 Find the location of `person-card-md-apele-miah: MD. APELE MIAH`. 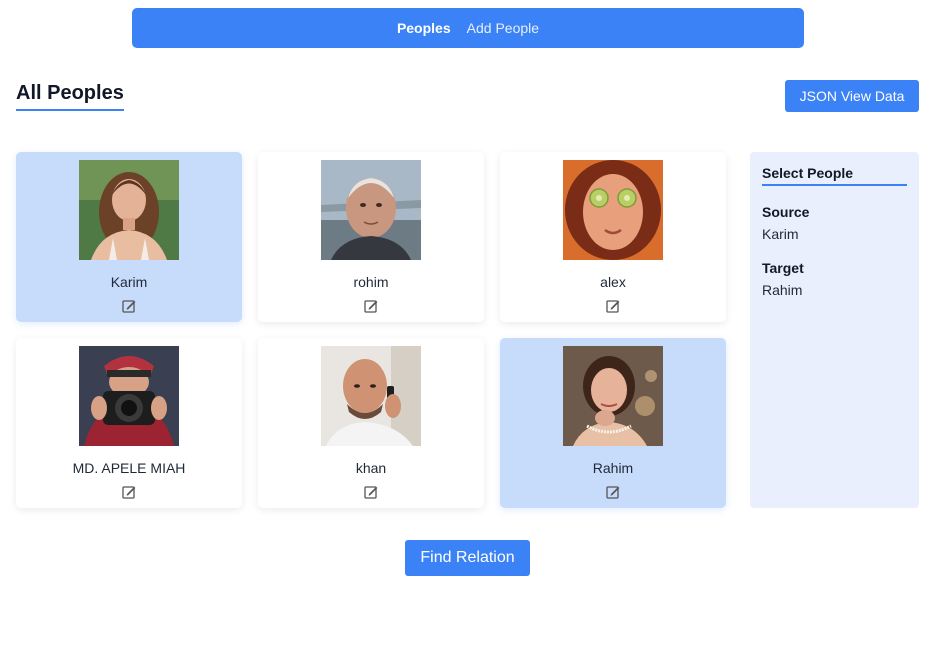

person-card-md-apele-miah: MD. APELE MIAH is located at coordinates (129, 423).